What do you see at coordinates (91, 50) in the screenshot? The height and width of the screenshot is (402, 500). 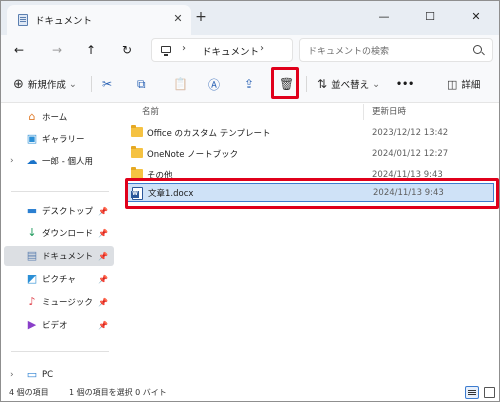 I see `up-arrow-icon: ↑` at bounding box center [91, 50].